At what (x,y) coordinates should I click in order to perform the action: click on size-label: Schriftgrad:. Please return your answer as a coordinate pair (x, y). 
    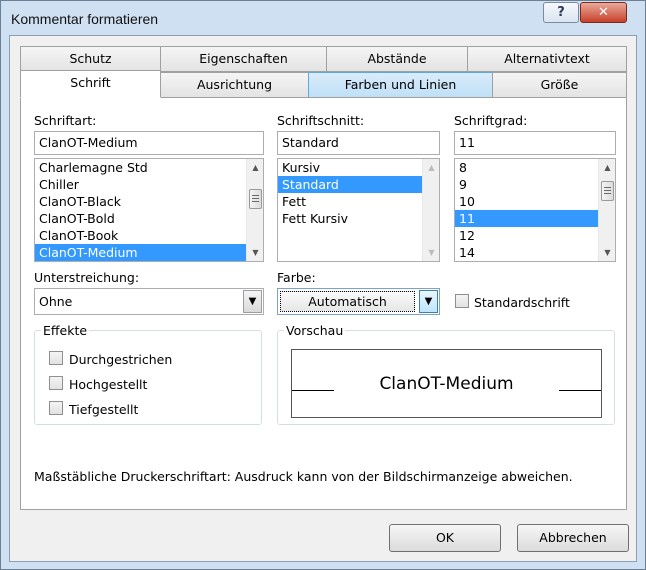
    Looking at the image, I should click on (491, 120).